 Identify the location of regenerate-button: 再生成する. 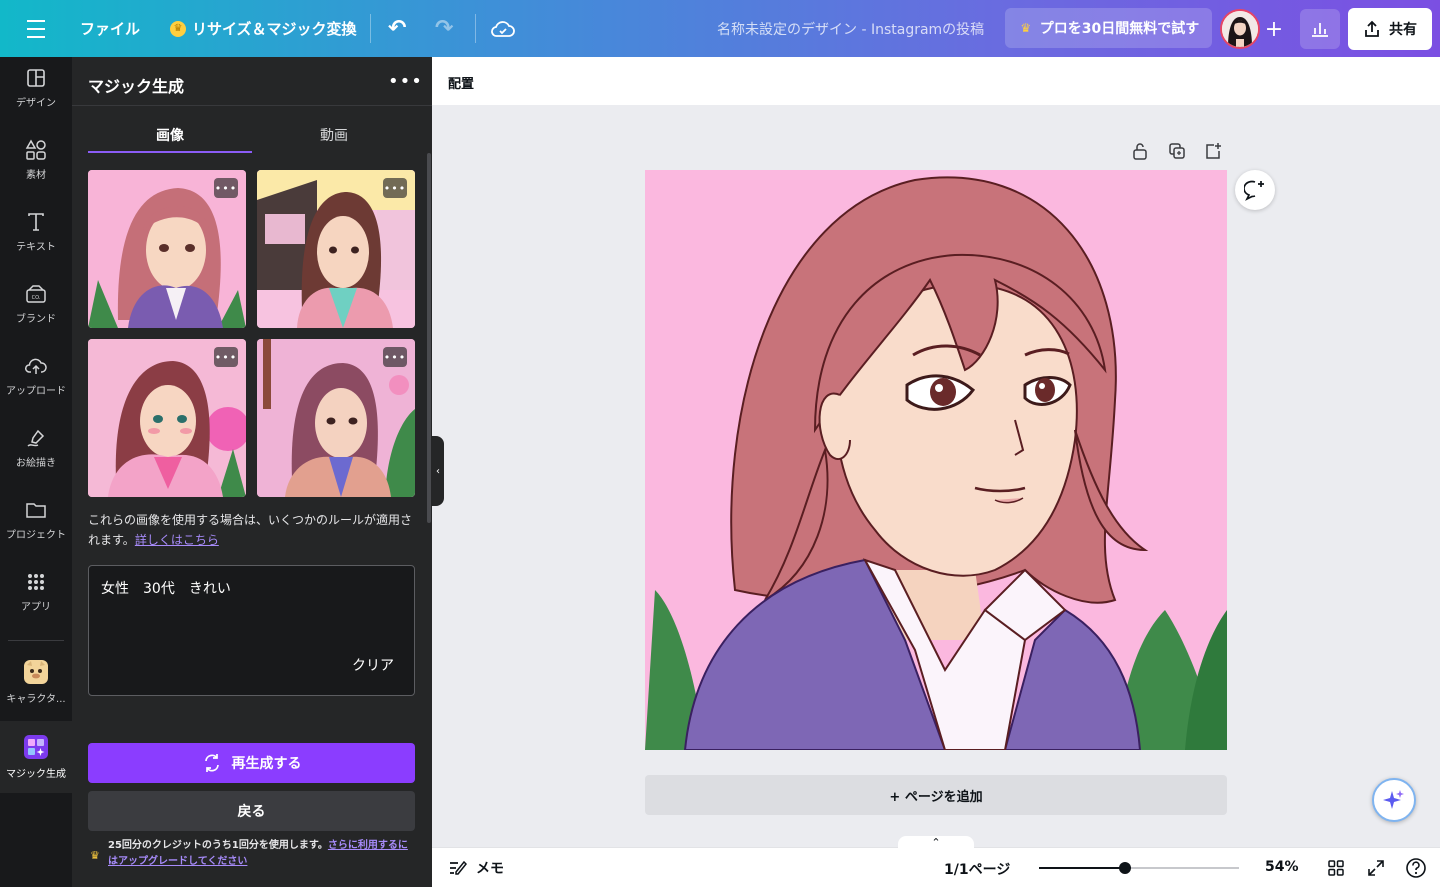
(251, 763).